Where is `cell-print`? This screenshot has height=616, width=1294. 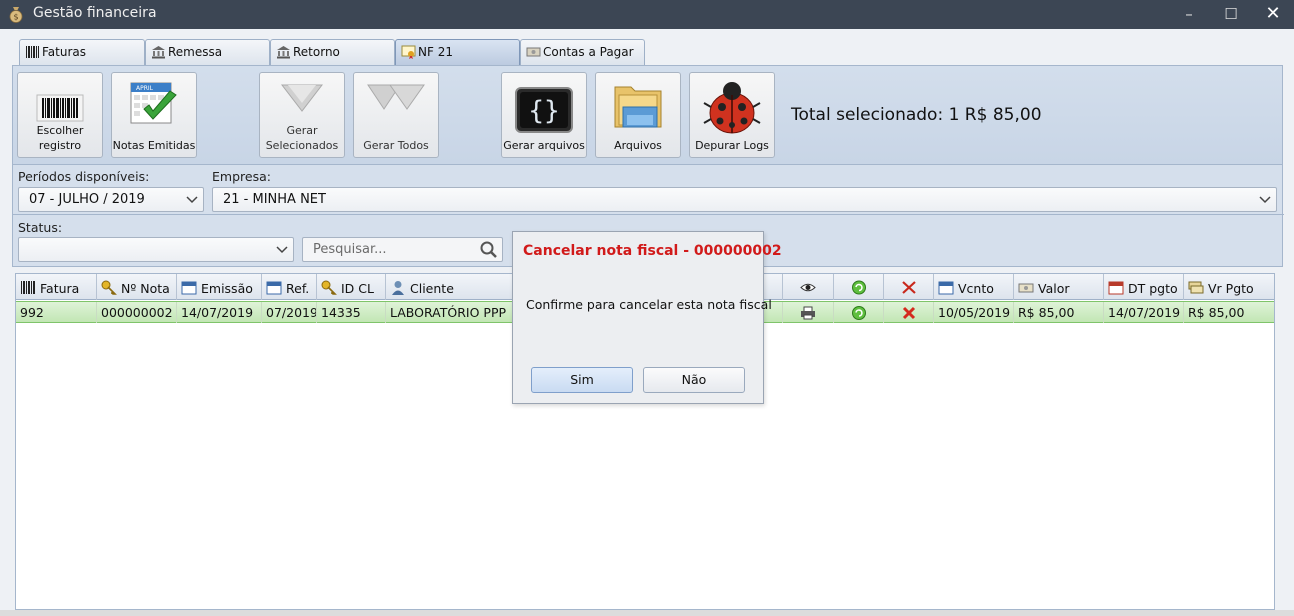 cell-print is located at coordinates (808, 312).